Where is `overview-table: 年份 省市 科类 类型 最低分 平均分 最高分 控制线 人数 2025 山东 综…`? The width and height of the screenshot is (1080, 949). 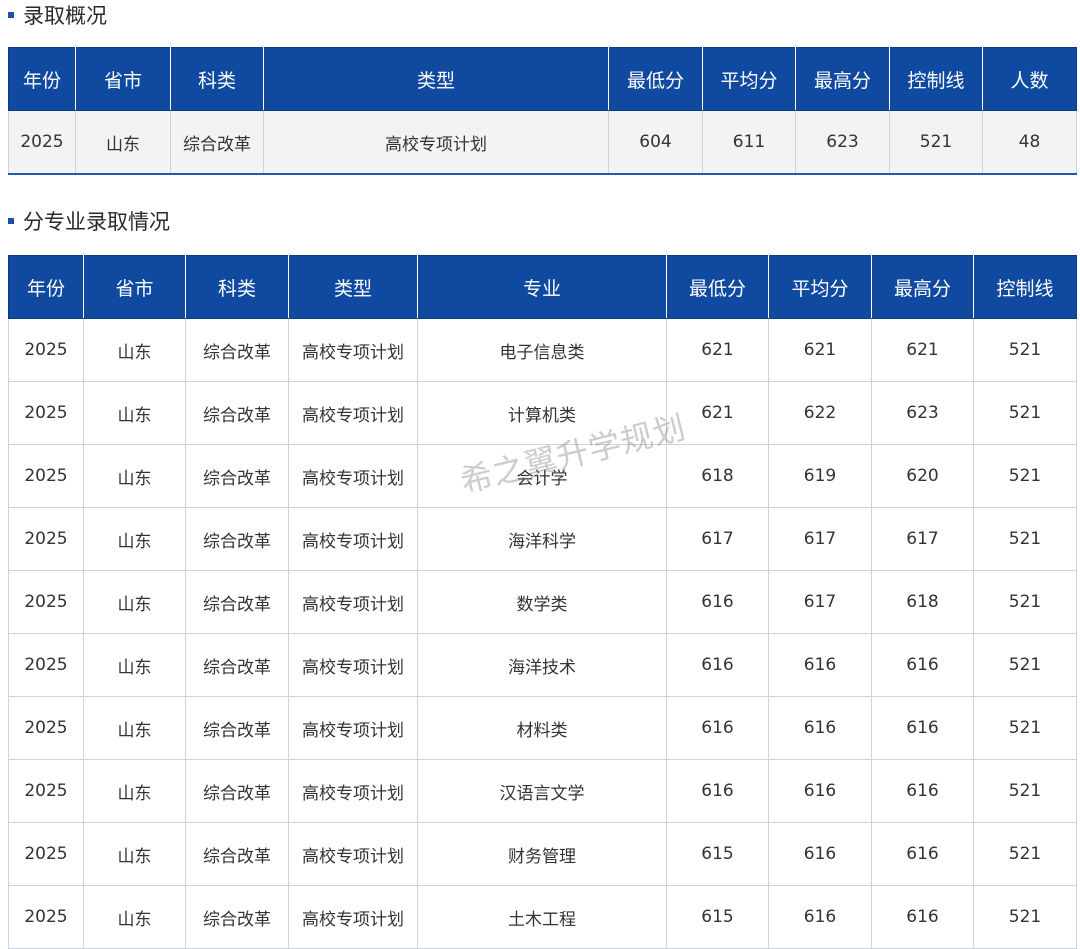 overview-table: 年份 省市 科类 类型 最低分 平均分 最高分 控制线 人数 2025 山东 综… is located at coordinates (542, 111).